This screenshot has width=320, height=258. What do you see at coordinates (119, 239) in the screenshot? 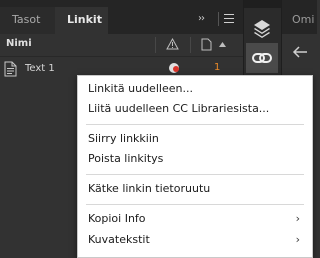
I see `menu-item-label: Kuvatekstit` at bounding box center [119, 239].